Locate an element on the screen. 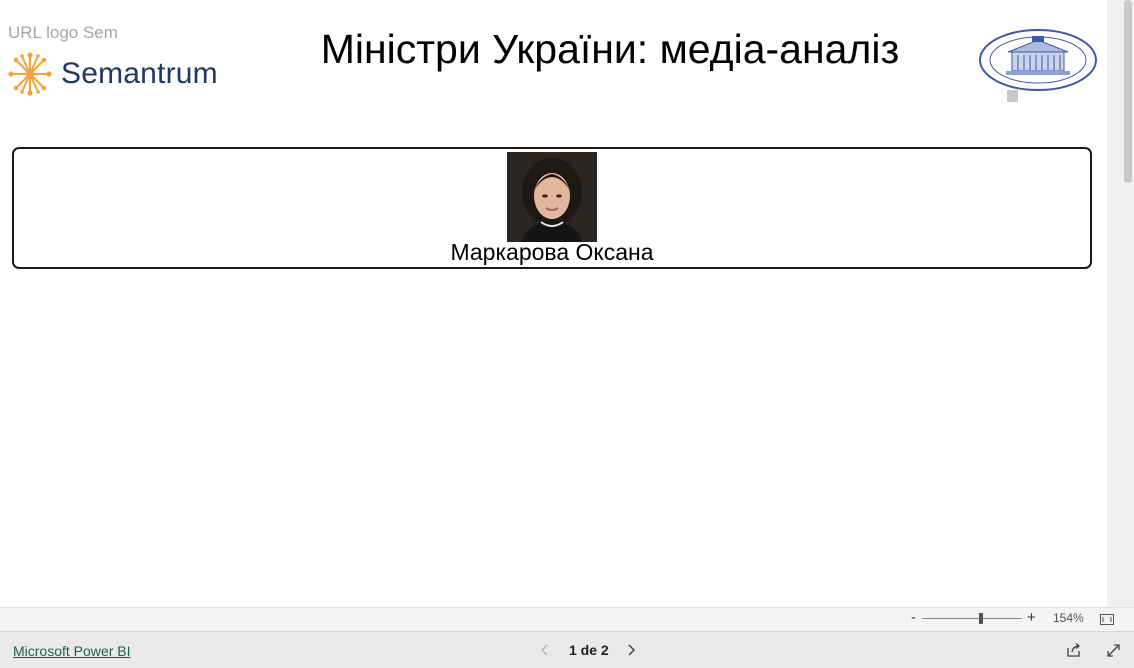 The height and width of the screenshot is (668, 1134). zoom-level: 154% is located at coordinates (1068, 618).